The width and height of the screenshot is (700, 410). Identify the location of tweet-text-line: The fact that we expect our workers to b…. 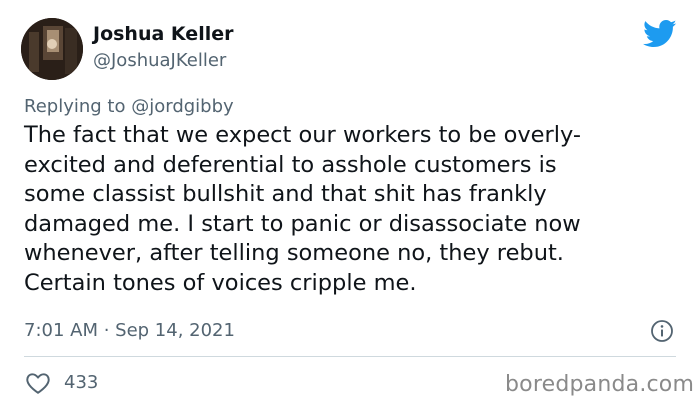
(303, 135).